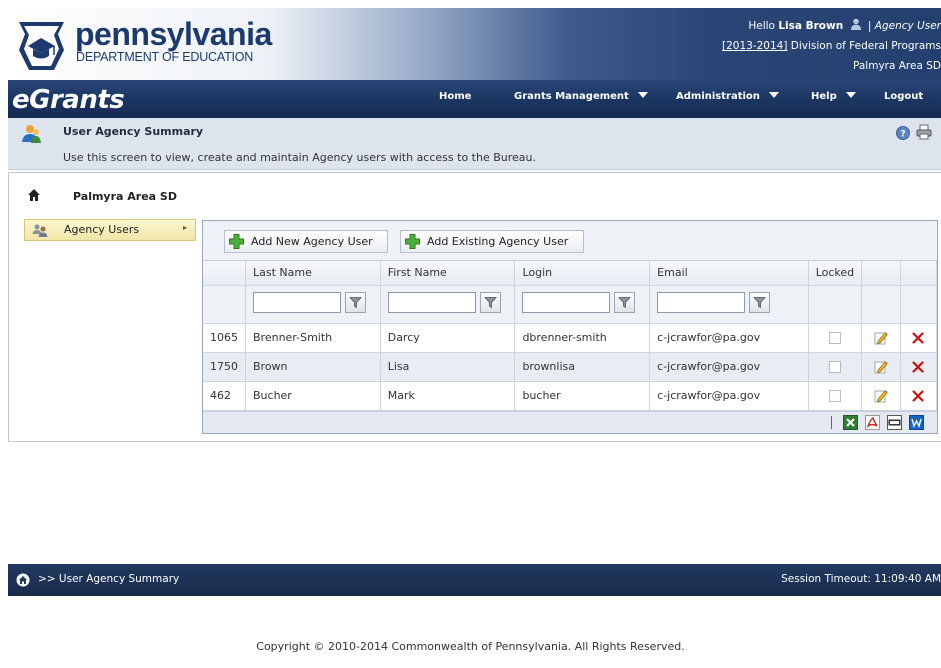 This screenshot has height=668, width=941. What do you see at coordinates (824, 96) in the screenshot?
I see `nav-help-label: Help` at bounding box center [824, 96].